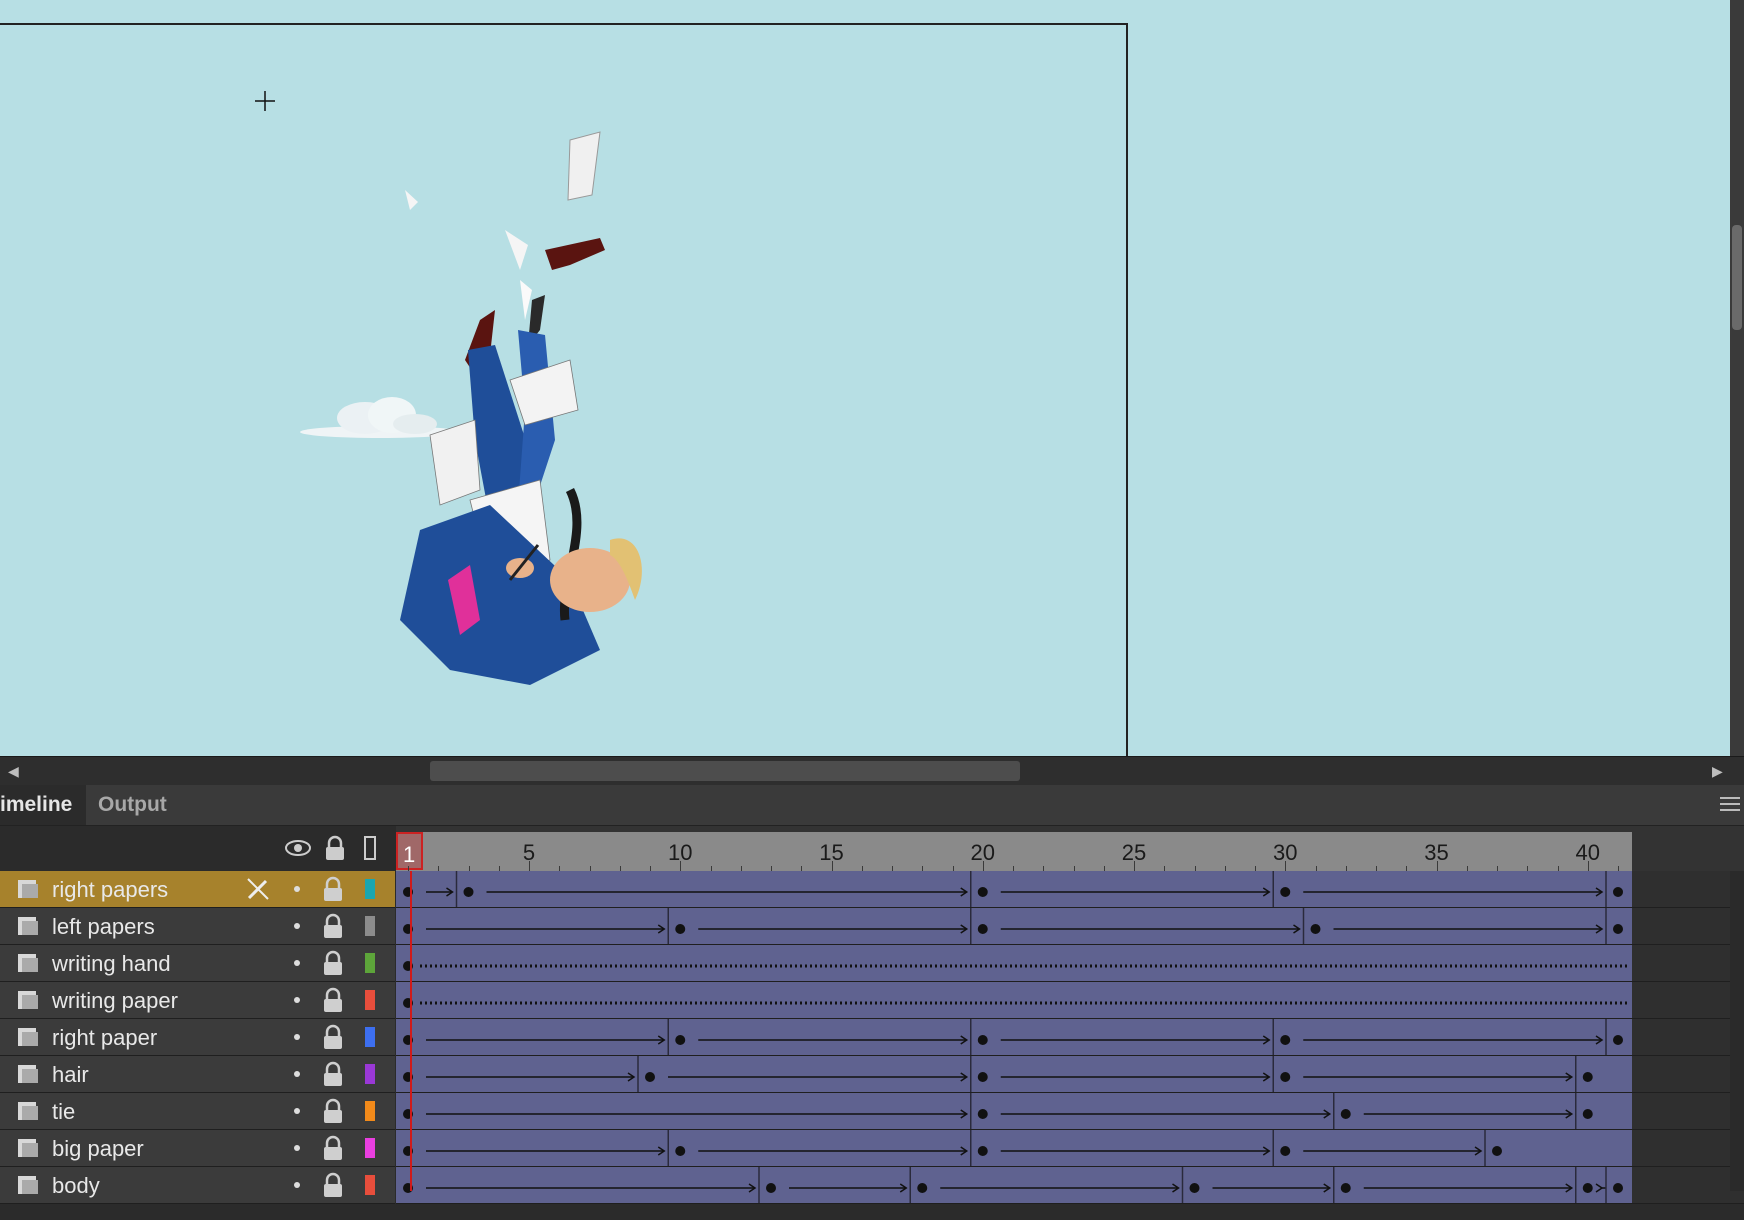 This screenshot has width=1744, height=1220. I want to click on layer-row: writing hand, so click(197, 963).